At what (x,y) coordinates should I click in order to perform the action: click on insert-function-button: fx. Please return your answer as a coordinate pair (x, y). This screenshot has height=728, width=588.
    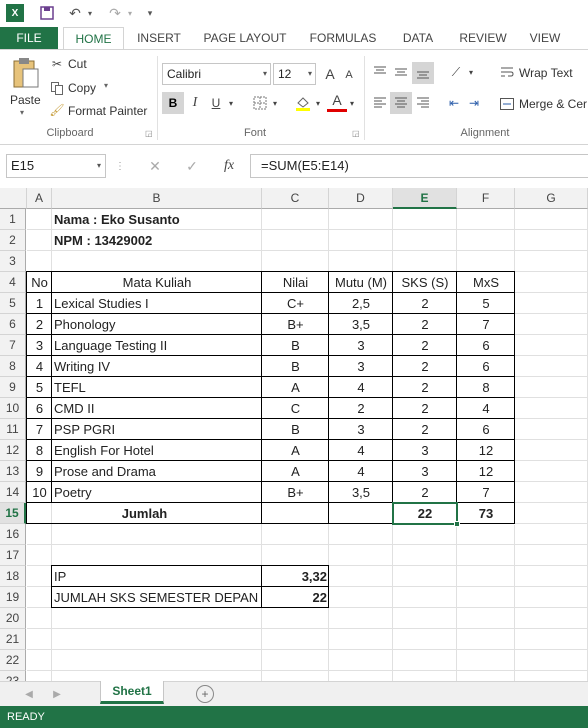
    Looking at the image, I should click on (229, 166).